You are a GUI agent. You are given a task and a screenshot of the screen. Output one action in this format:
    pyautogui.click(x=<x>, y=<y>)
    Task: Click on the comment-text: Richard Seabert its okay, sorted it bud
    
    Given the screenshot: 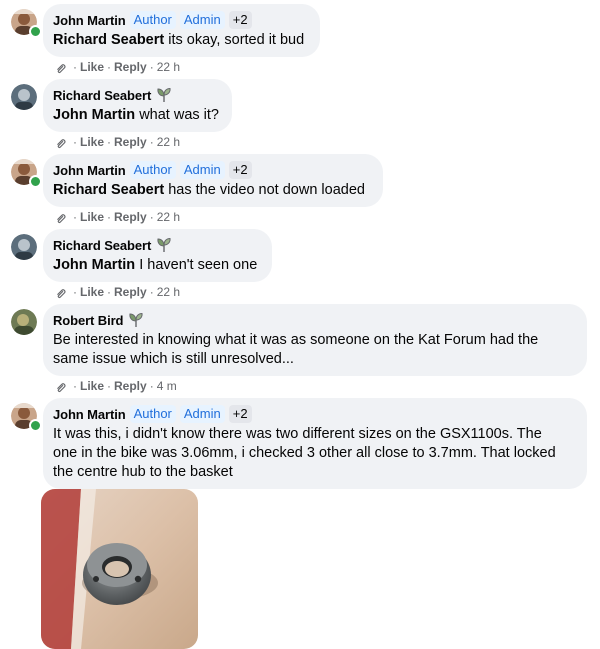 What is the action you would take?
    pyautogui.click(x=181, y=40)
    